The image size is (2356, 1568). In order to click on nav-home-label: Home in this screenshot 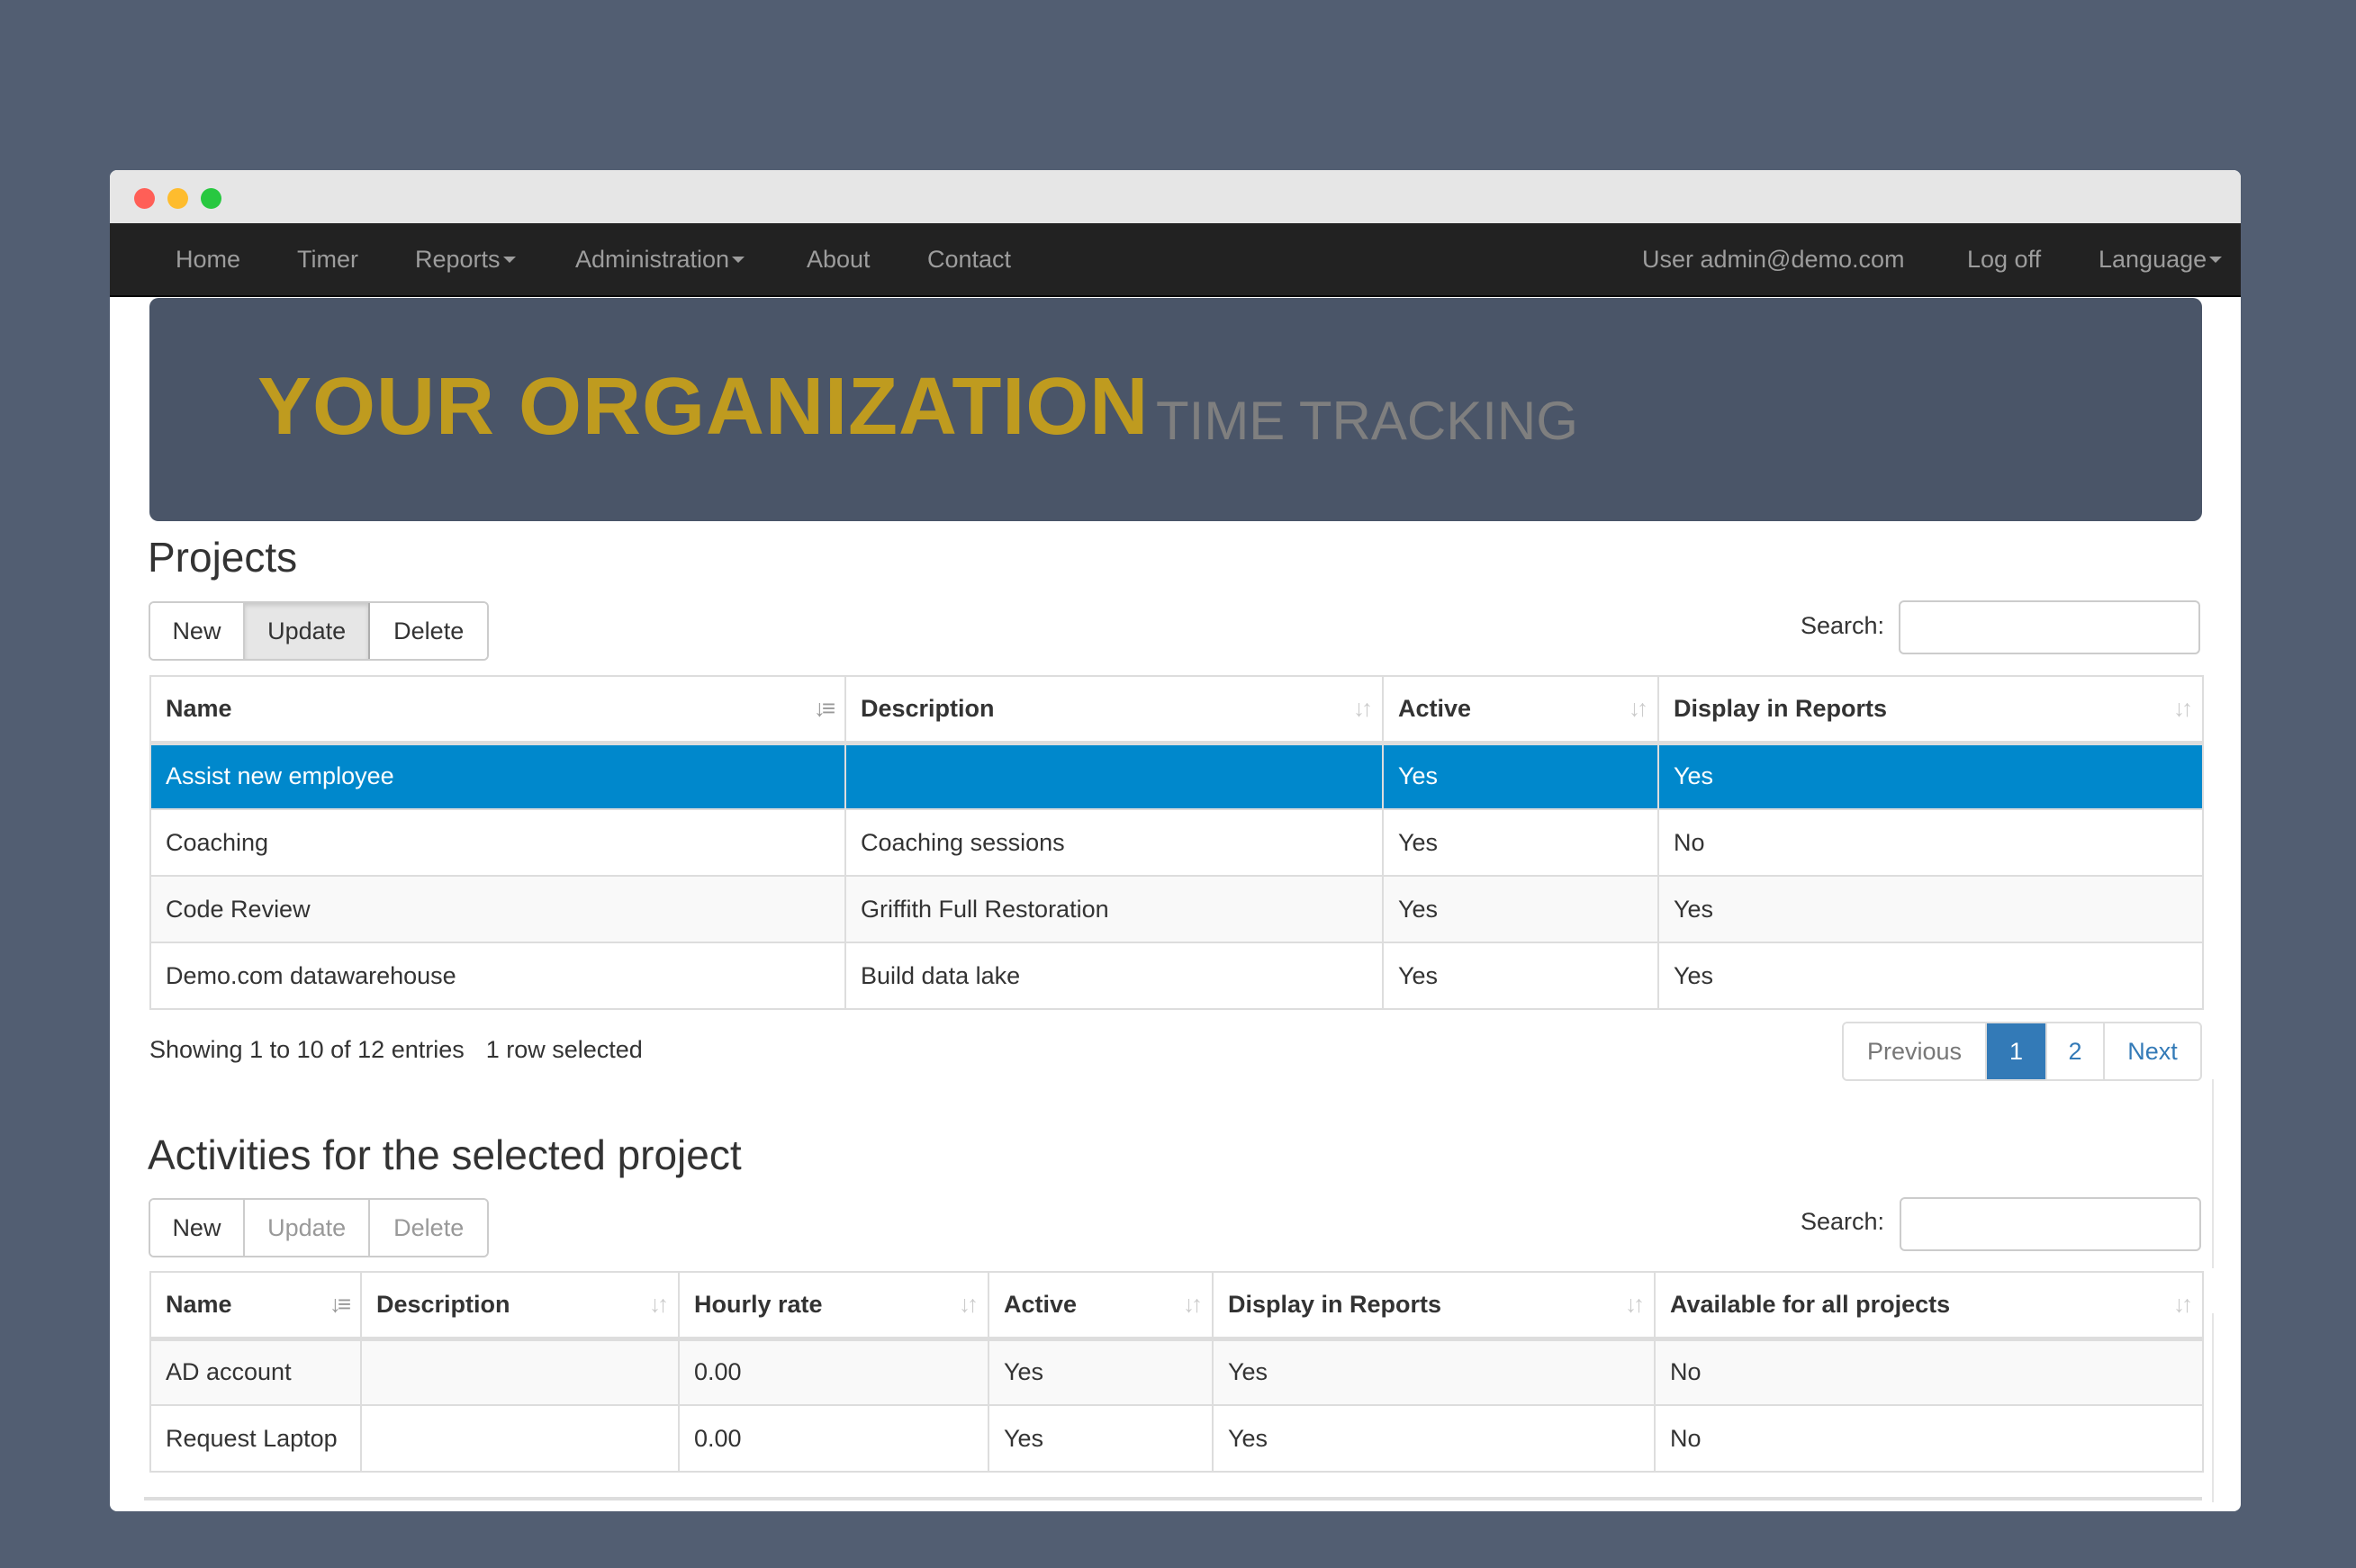, I will do `click(209, 259)`.